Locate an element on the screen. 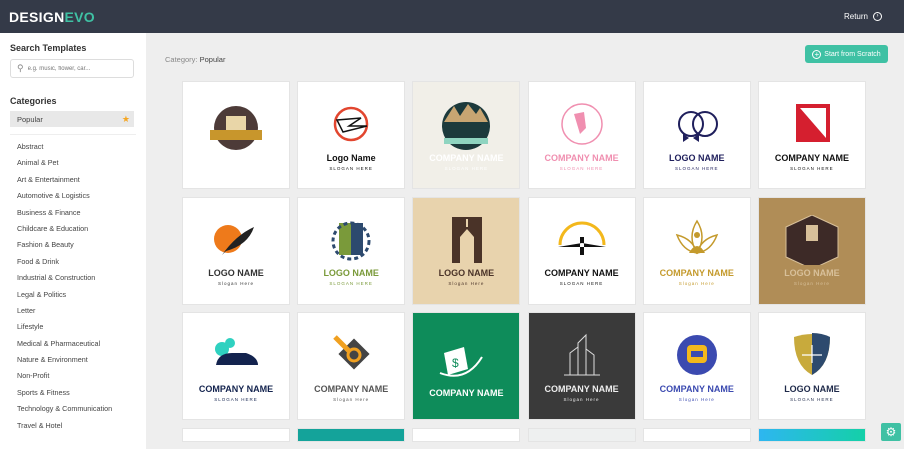 The width and height of the screenshot is (904, 449). category-item: Abstract is located at coordinates (73, 147).